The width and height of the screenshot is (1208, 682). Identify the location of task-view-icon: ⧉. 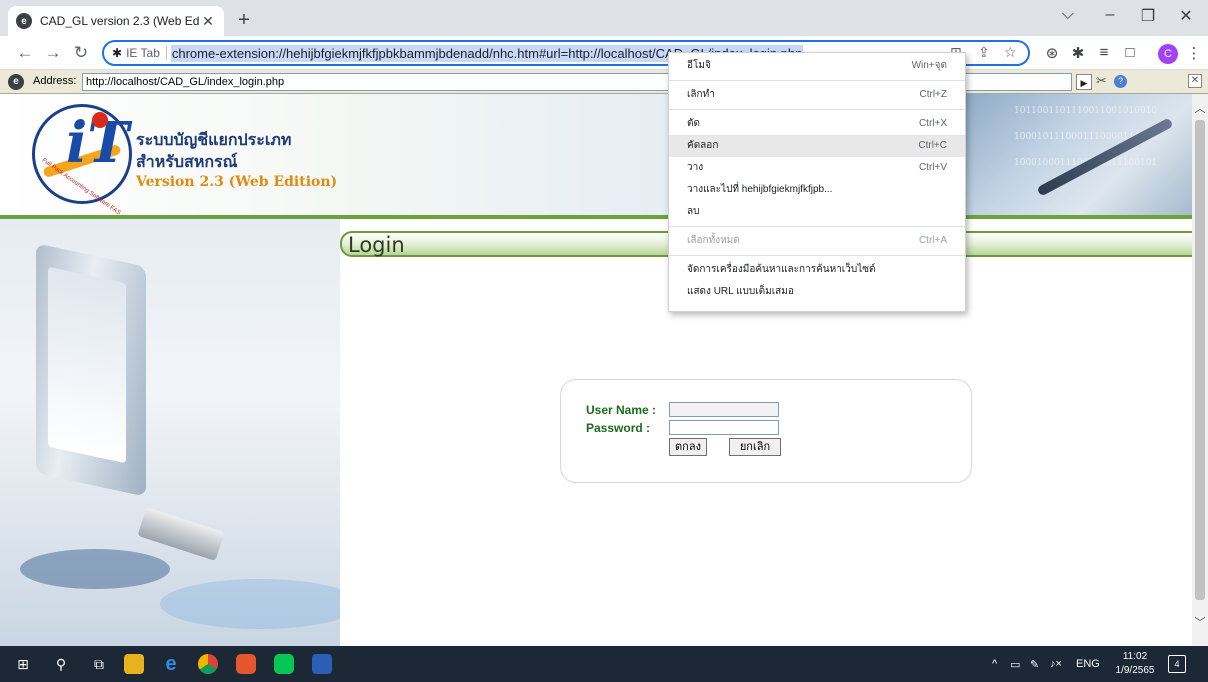
(99, 664).